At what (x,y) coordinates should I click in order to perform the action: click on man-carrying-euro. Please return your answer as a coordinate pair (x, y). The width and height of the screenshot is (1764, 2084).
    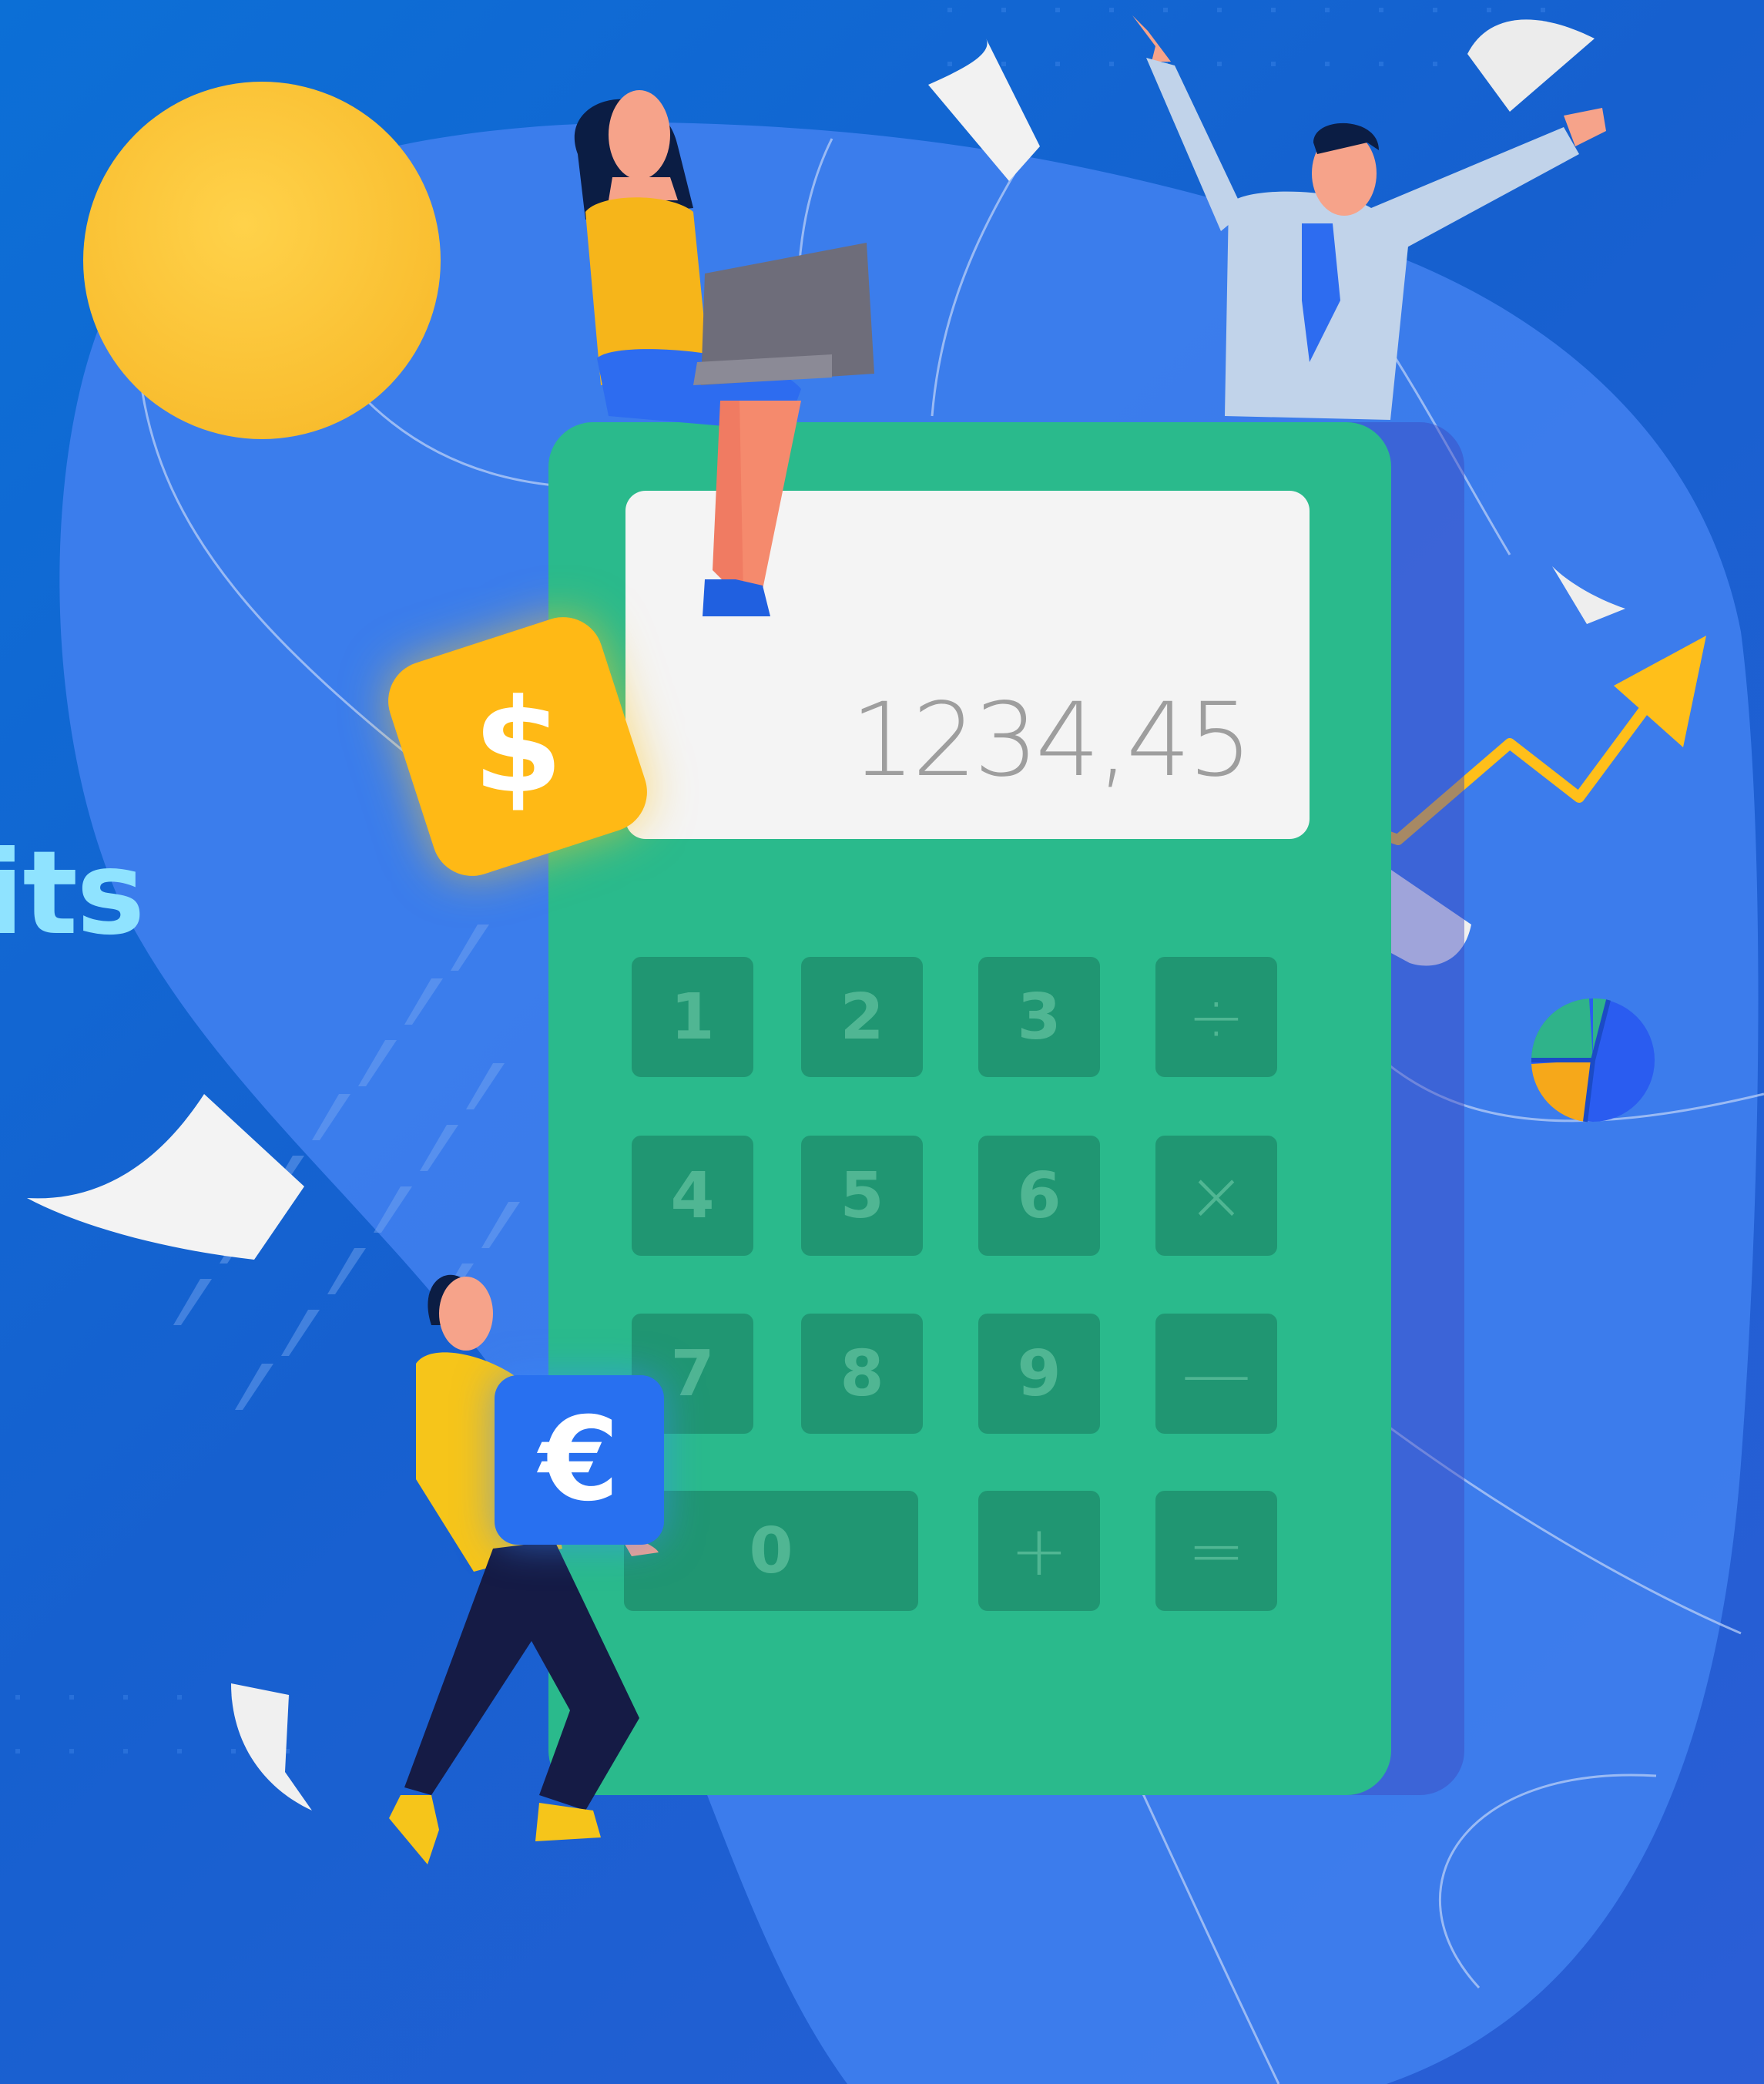
    Looking at the image, I should click on (524, 1569).